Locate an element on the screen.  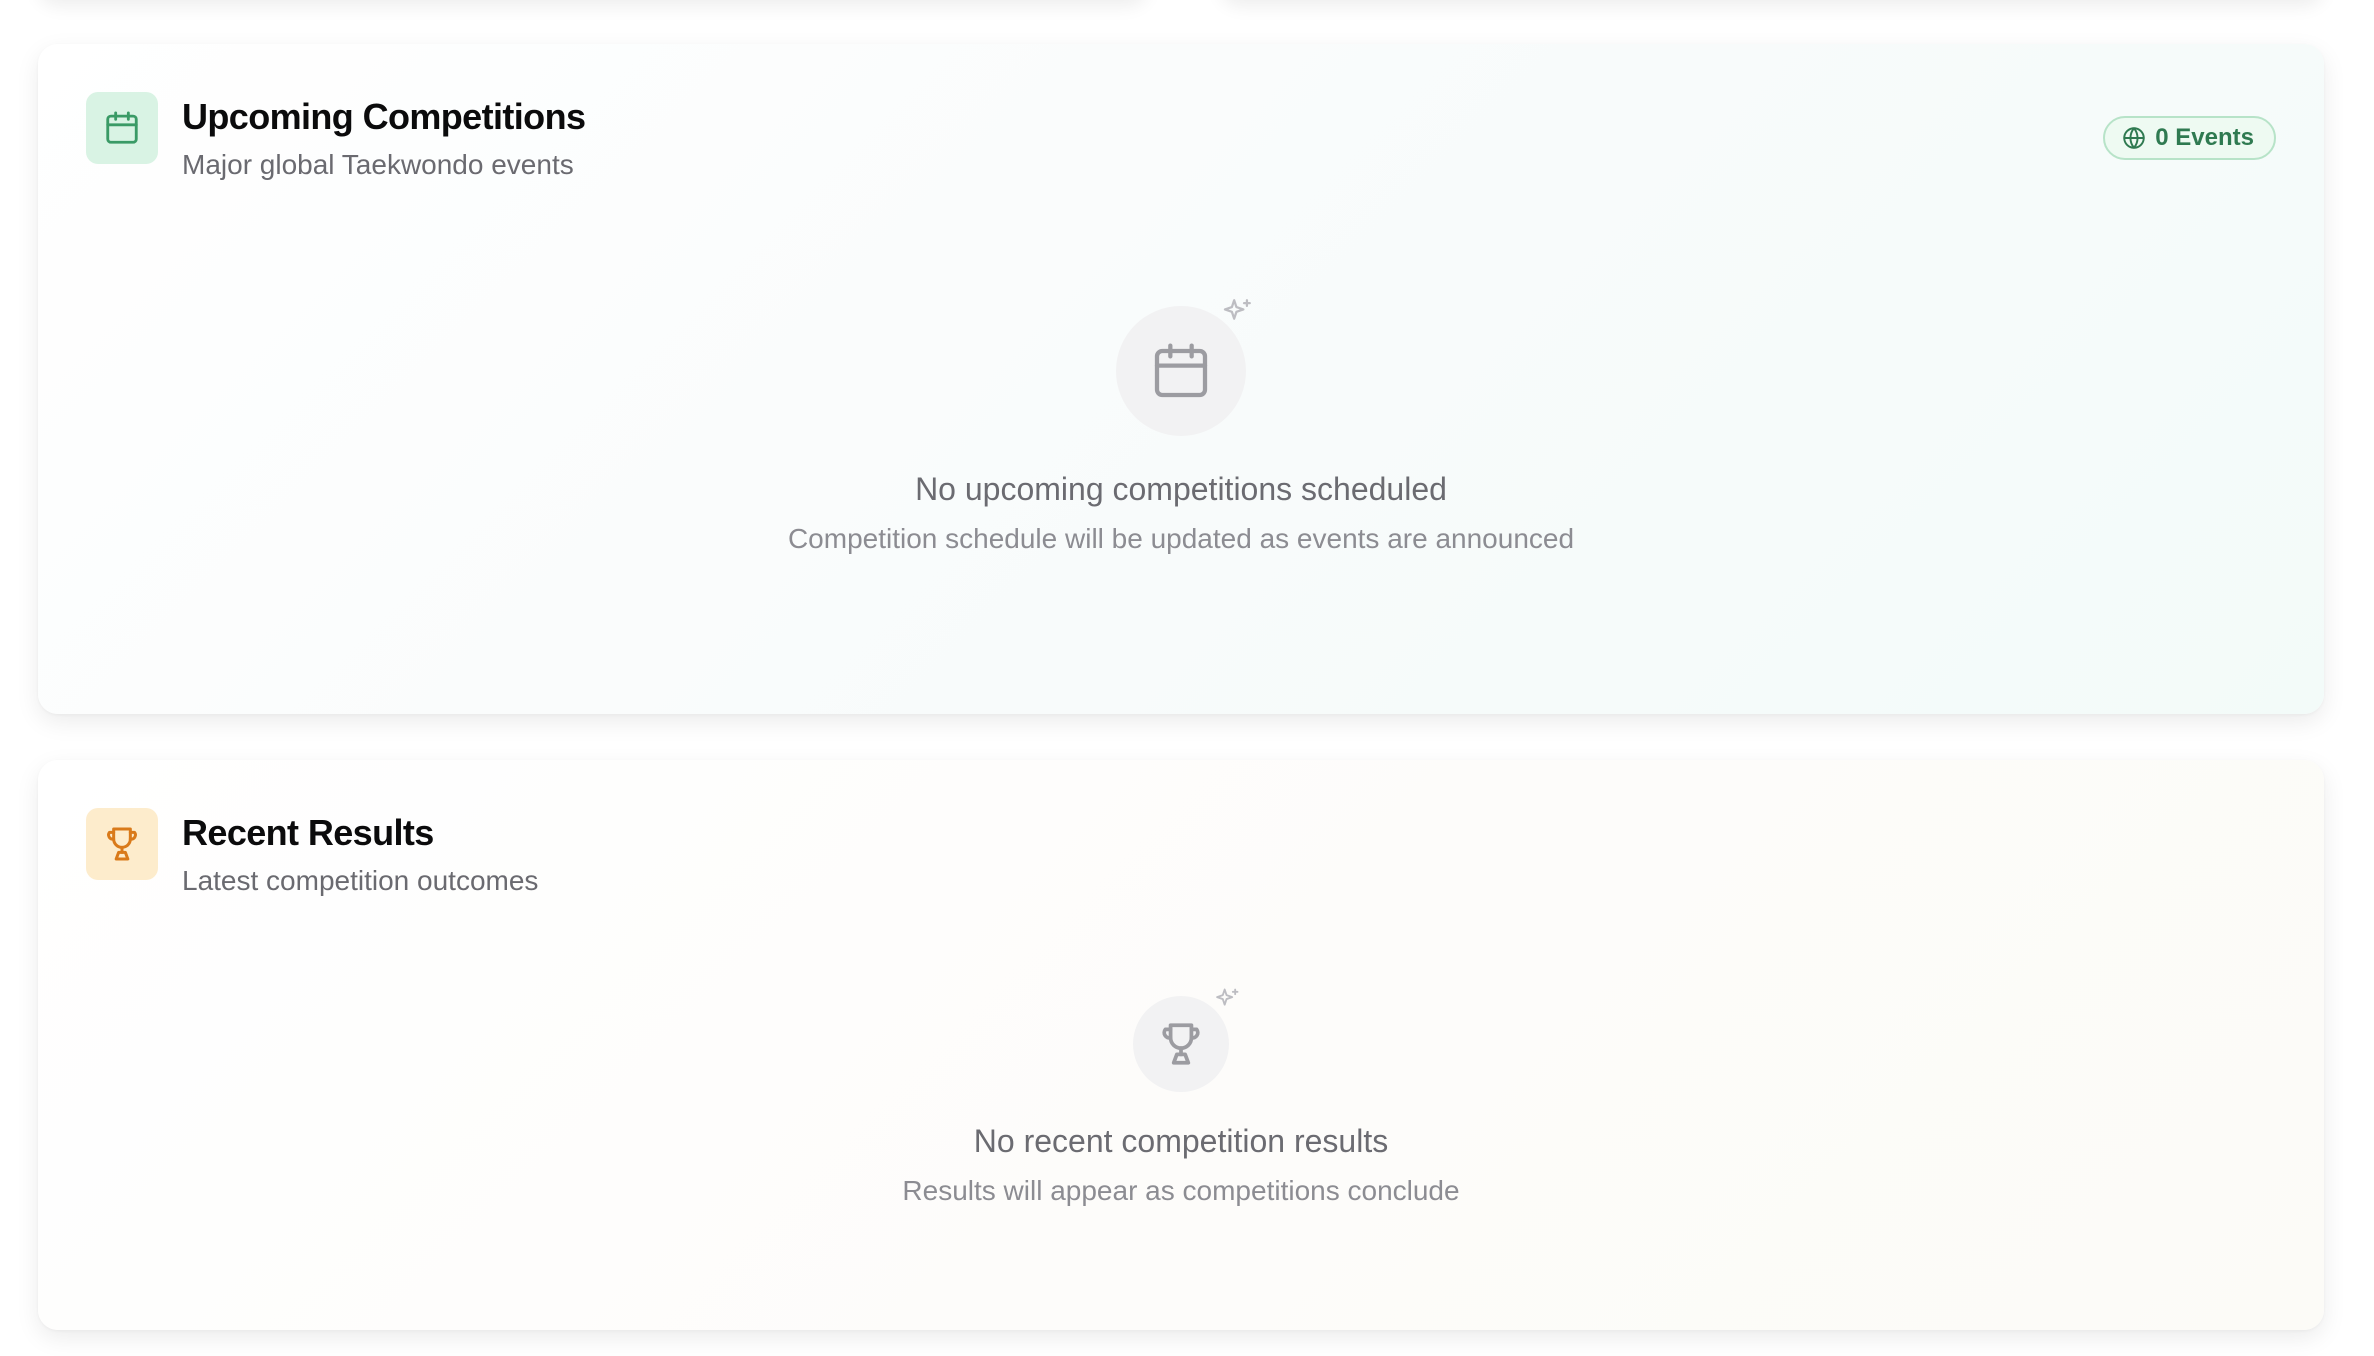
badge-label: 0 Events is located at coordinates (2204, 137).